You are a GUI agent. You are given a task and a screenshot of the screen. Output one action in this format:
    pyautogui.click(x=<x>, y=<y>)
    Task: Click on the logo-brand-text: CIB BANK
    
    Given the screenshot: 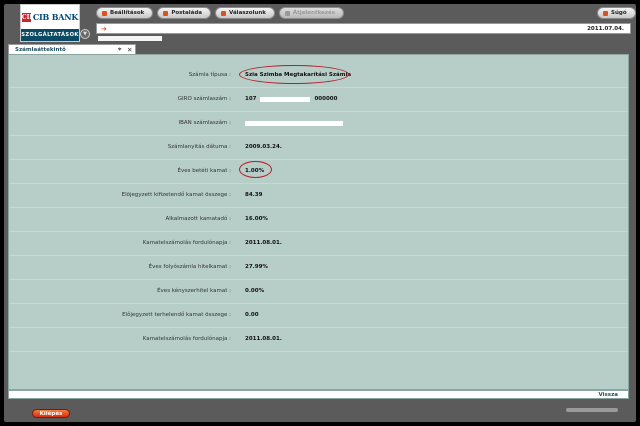 What is the action you would take?
    pyautogui.click(x=55, y=17)
    